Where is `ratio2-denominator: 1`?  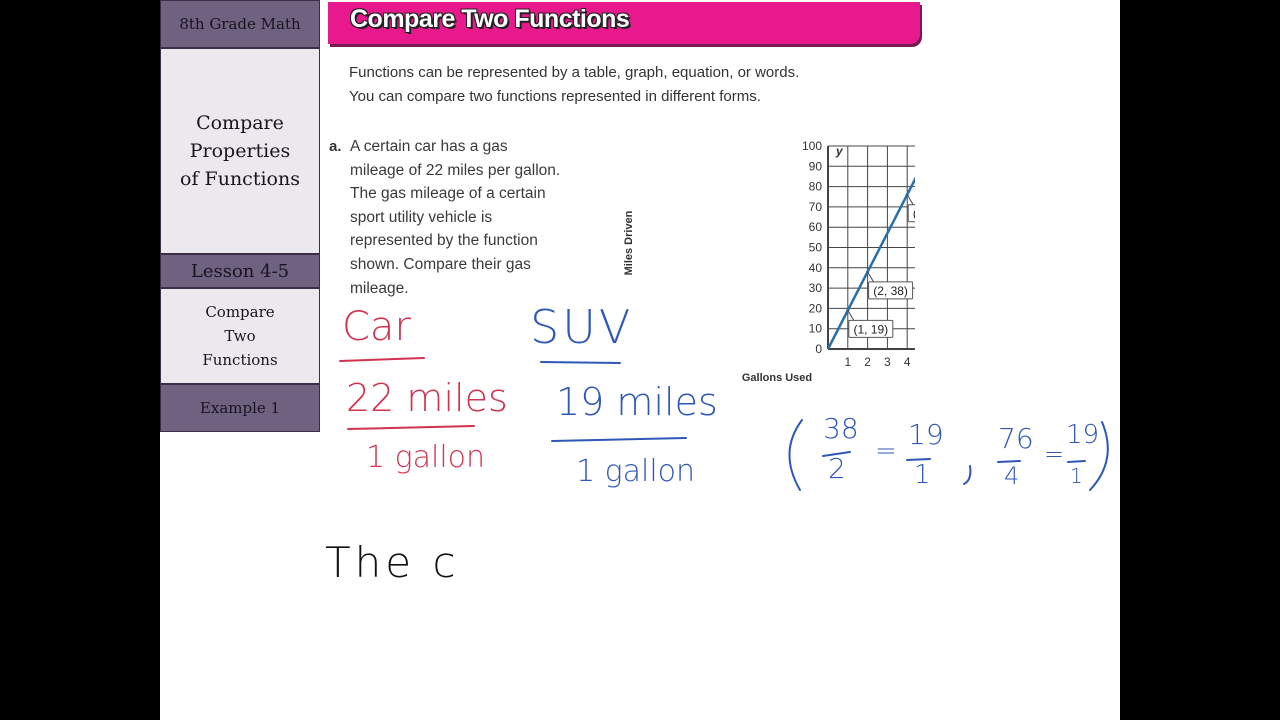
ratio2-denominator: 1 is located at coordinates (922, 475).